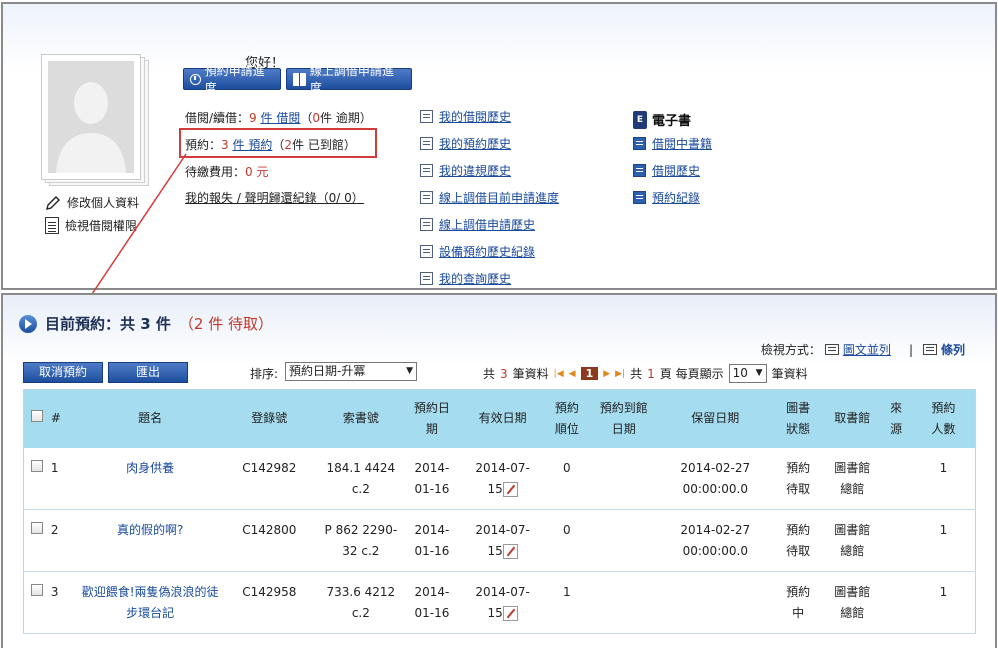 This screenshot has height=648, width=998. I want to click on next-page-icon: ▶, so click(606, 374).